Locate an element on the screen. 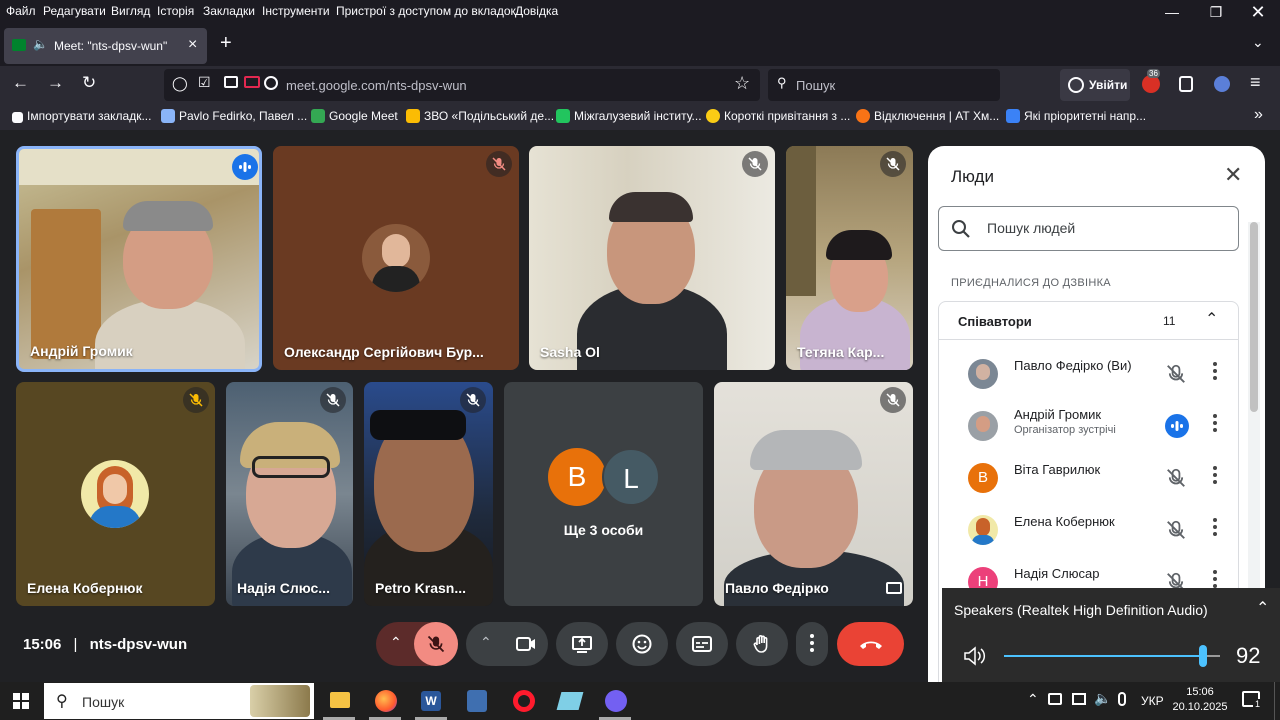 This screenshot has width=1280, height=720. microphone-icon is located at coordinates (1122, 699).